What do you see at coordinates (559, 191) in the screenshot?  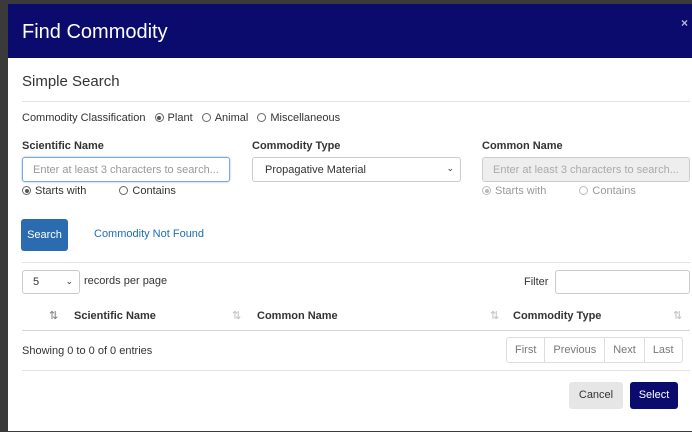 I see `common-name-match: Starts with Contains` at bounding box center [559, 191].